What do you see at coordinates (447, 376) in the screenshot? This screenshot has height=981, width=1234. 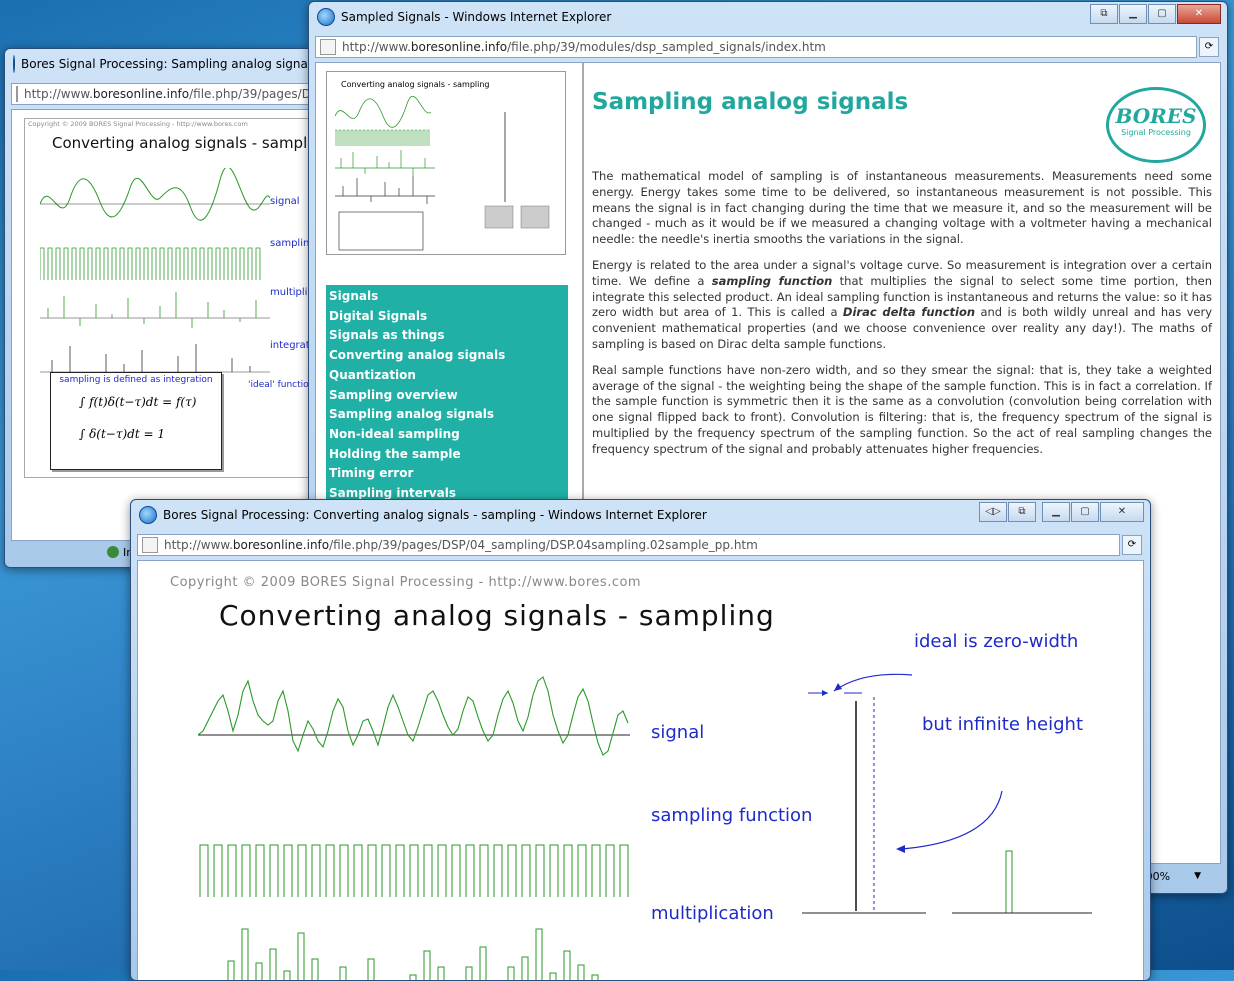 I see `menu-item-quantization: Quantization` at bounding box center [447, 376].